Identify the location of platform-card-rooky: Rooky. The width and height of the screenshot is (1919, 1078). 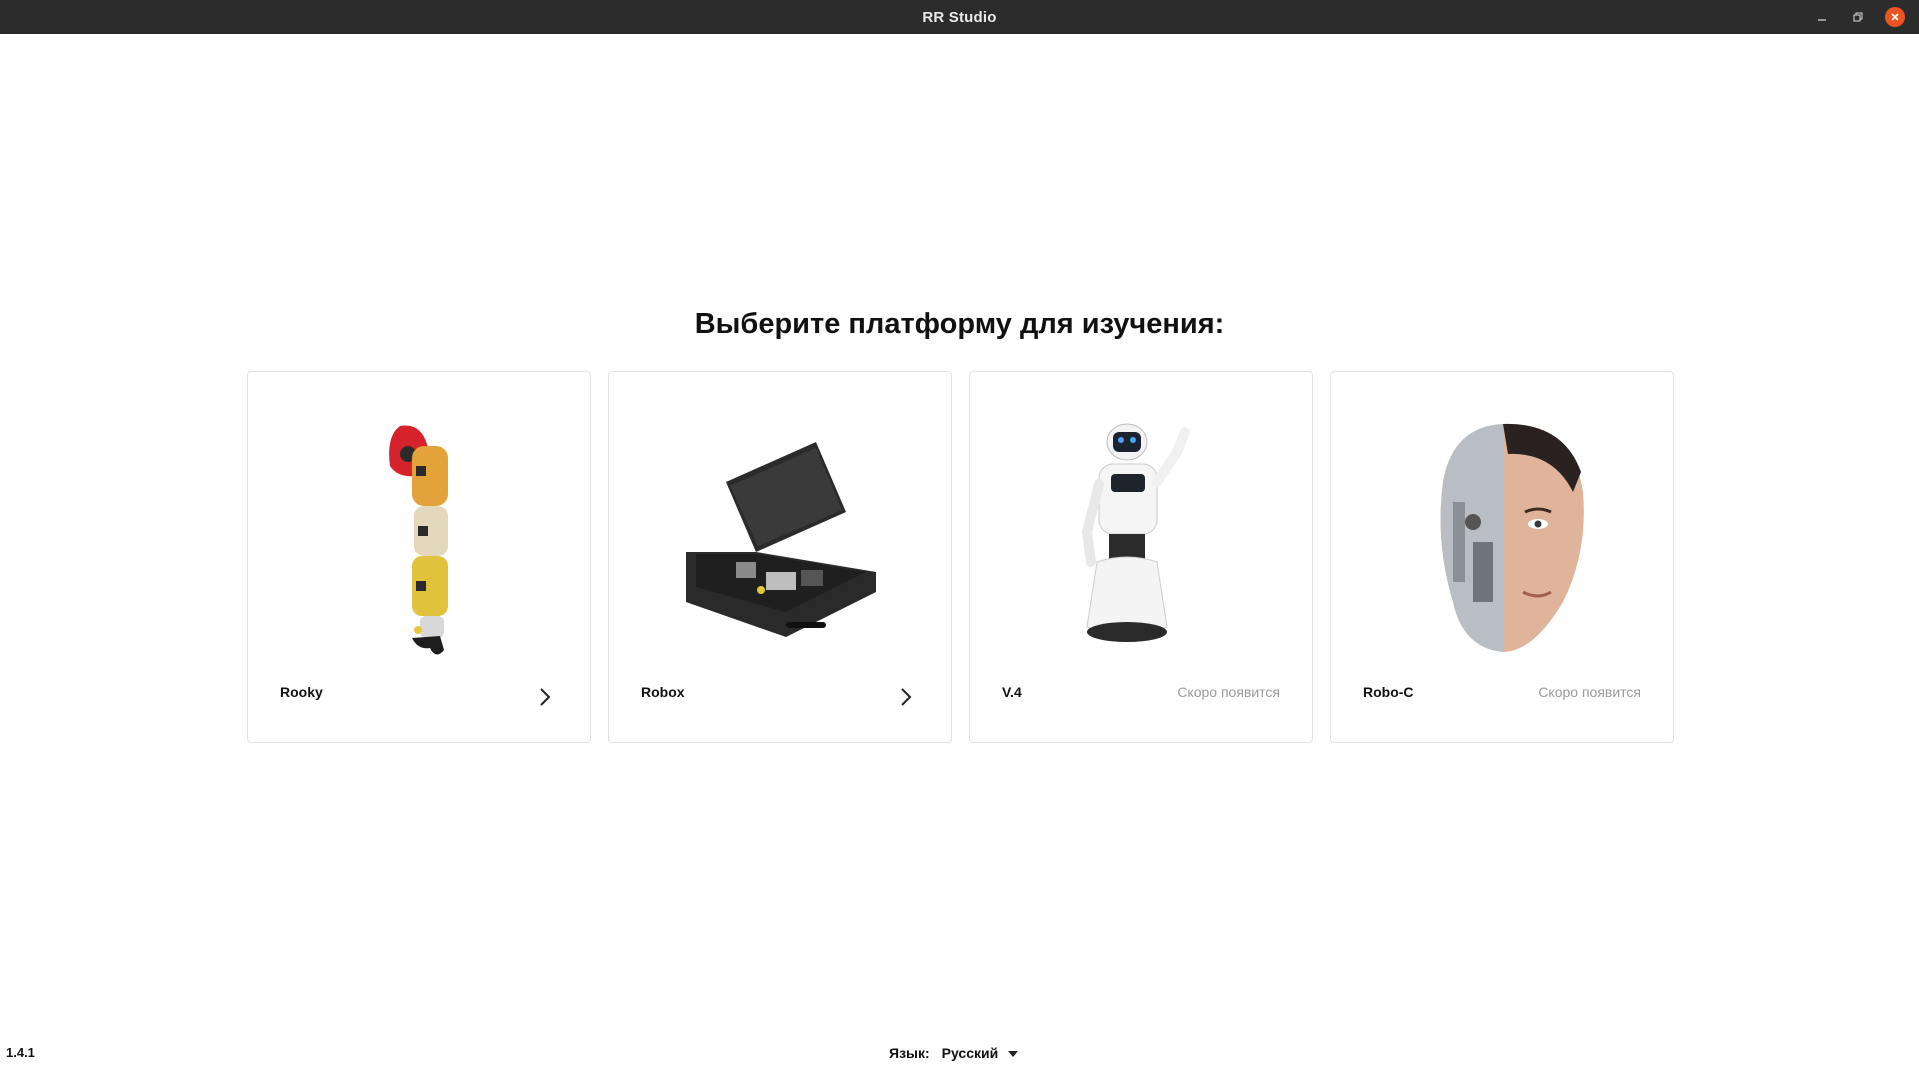
(419, 557).